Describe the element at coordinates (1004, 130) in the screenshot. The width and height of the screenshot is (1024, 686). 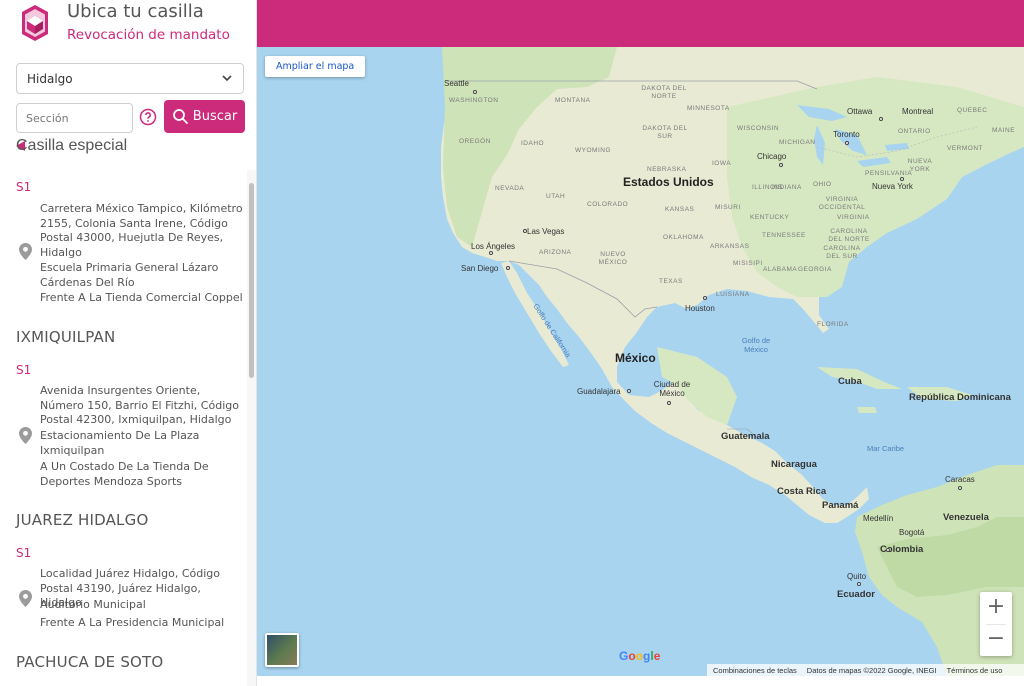
I see `map-label: MAINE` at that location.